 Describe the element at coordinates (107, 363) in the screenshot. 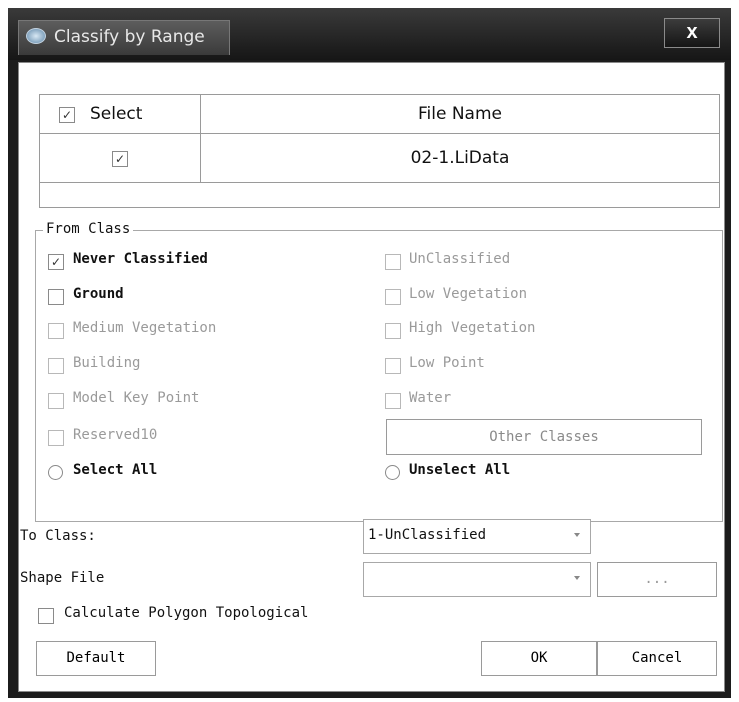

I see `building-label: Building` at that location.